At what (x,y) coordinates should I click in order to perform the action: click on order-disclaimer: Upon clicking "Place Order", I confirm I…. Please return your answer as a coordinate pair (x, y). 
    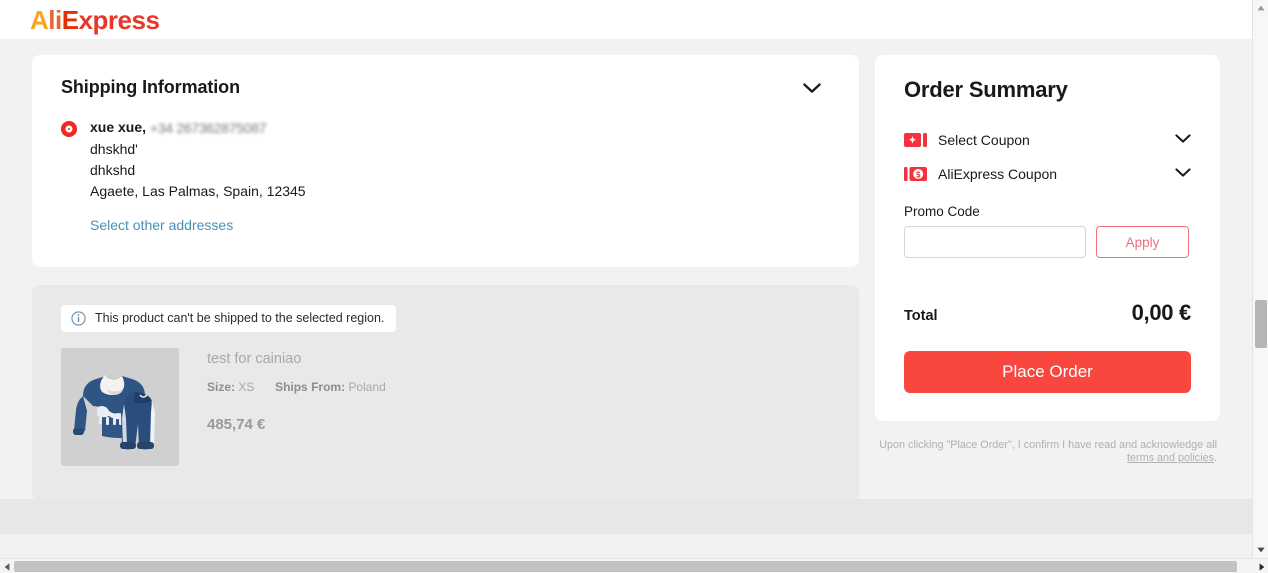
    Looking at the image, I should click on (1047, 452).